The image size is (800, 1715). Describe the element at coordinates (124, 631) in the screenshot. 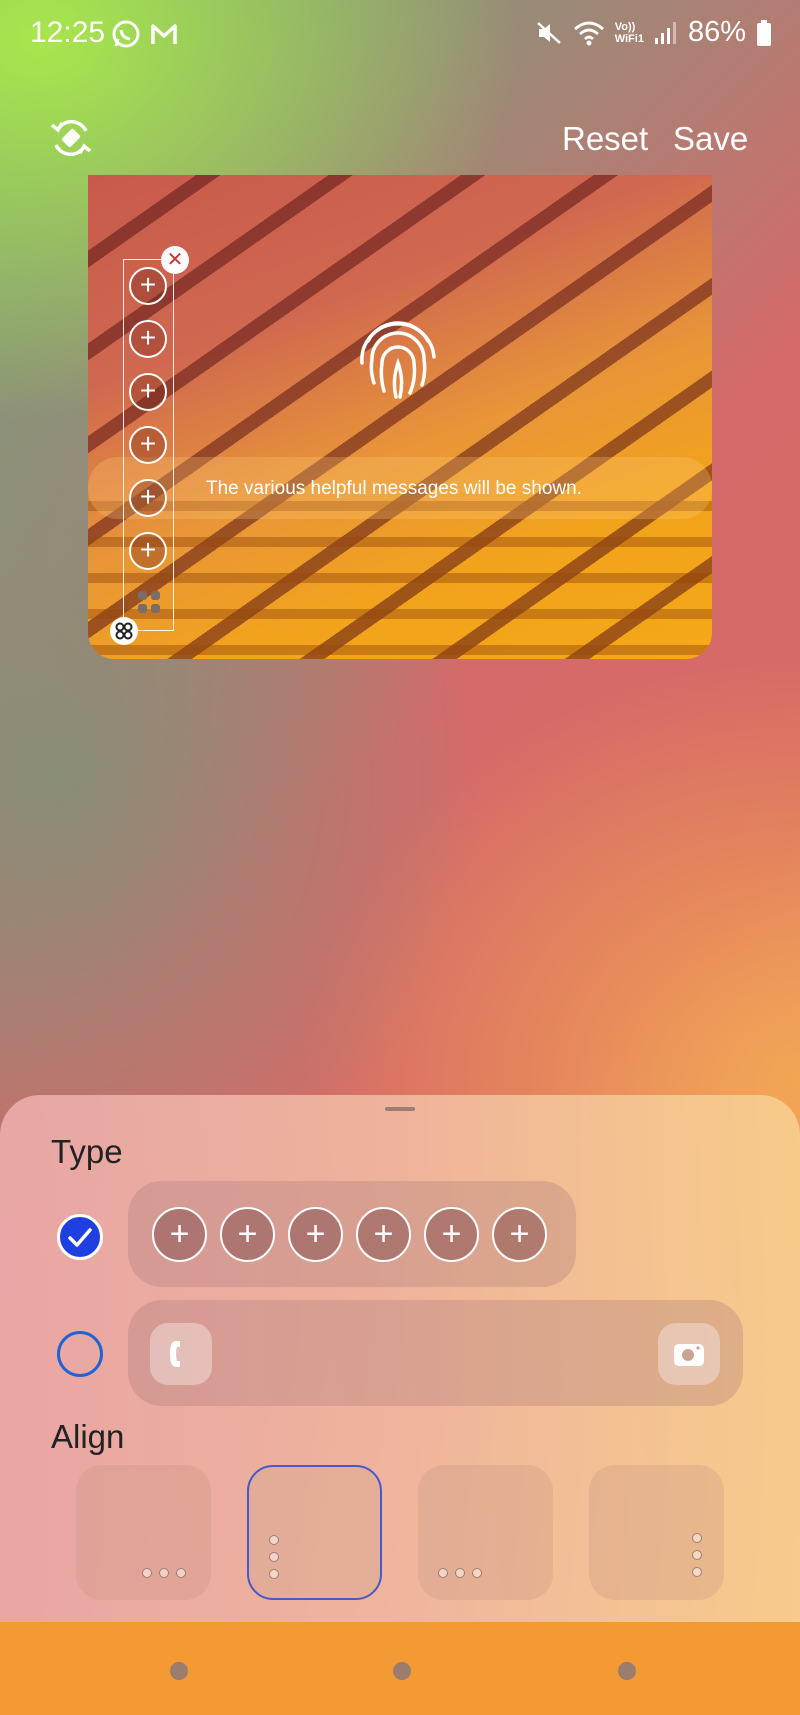

I see `resize-handle-icon` at that location.